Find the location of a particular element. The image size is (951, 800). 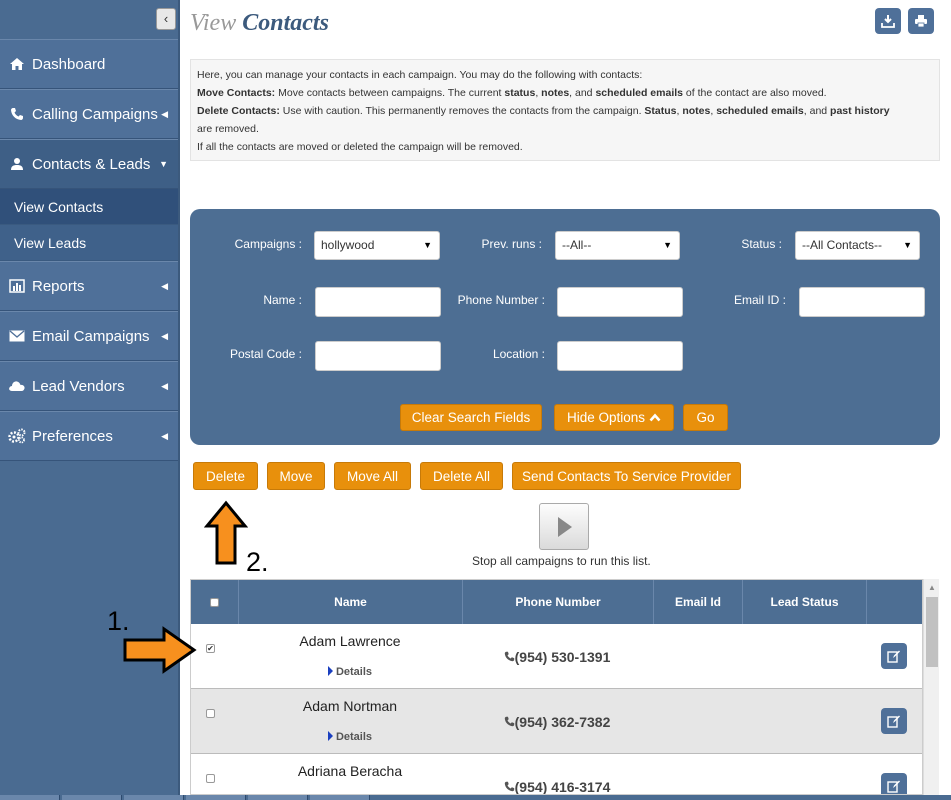

table-row: ✔ Adam Lawrence Details (954) 530-1391 is located at coordinates (556, 656).